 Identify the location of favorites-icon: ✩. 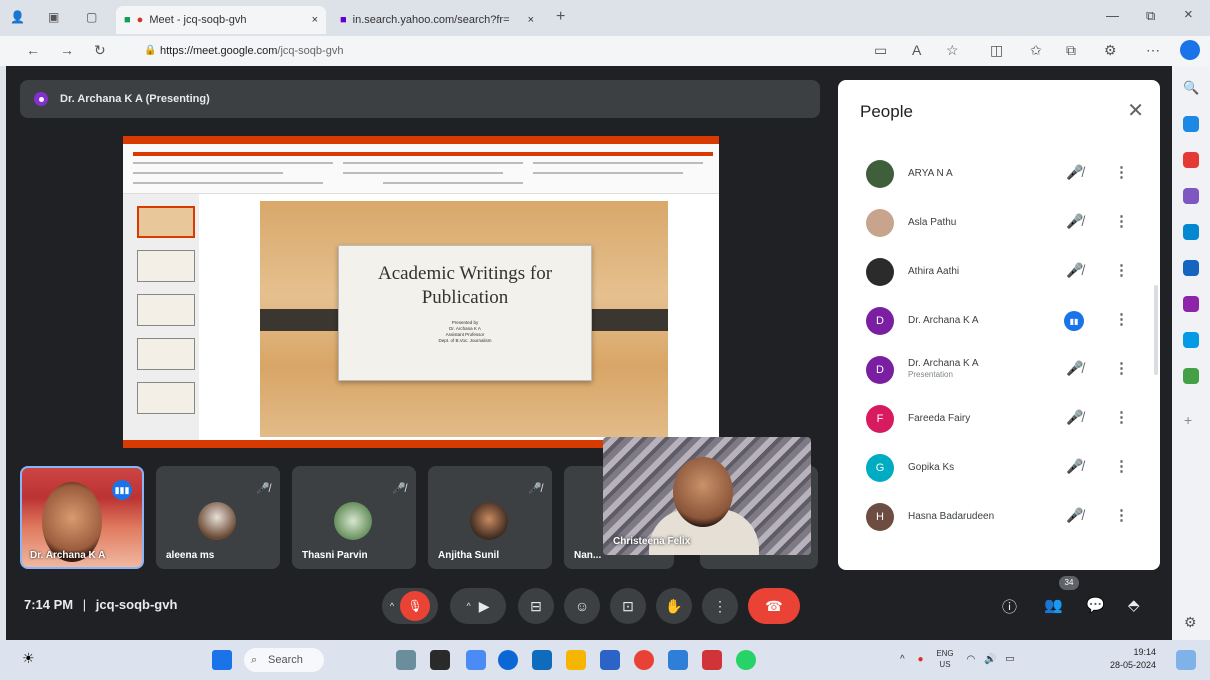
(1036, 50).